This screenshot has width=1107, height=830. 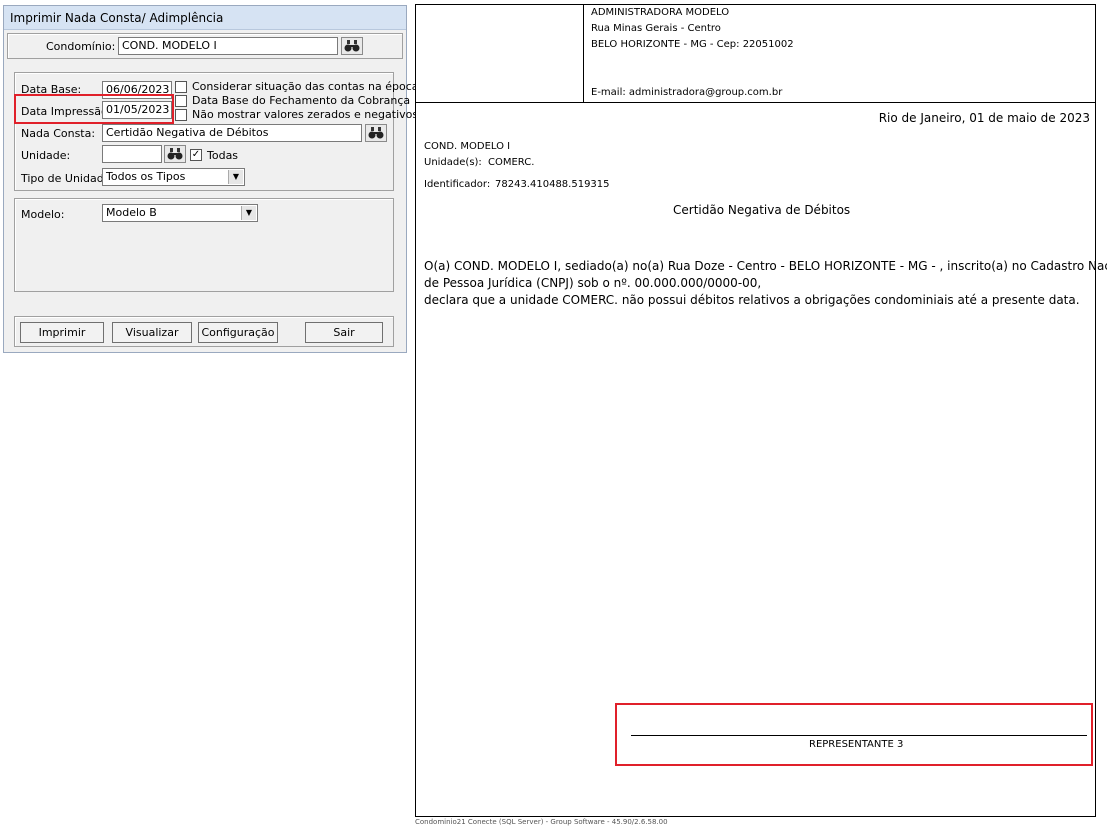 What do you see at coordinates (81, 46) in the screenshot?
I see `condominio-label: Condomínio:` at bounding box center [81, 46].